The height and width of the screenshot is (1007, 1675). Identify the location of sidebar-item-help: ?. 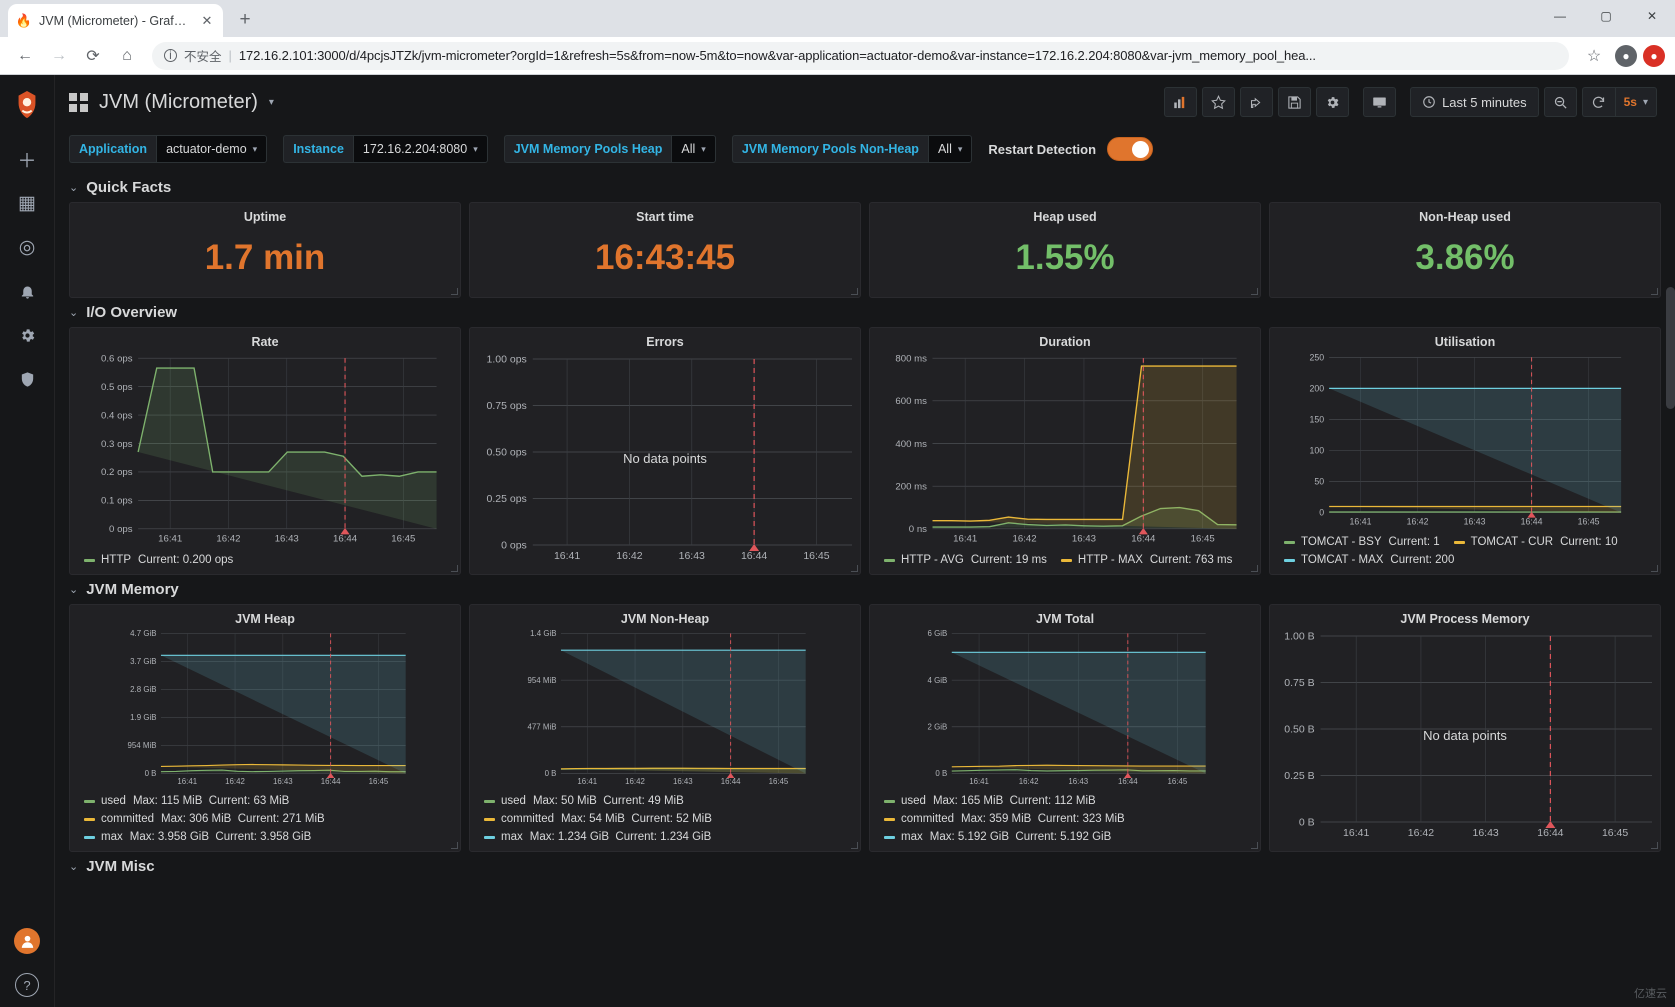
(27, 985).